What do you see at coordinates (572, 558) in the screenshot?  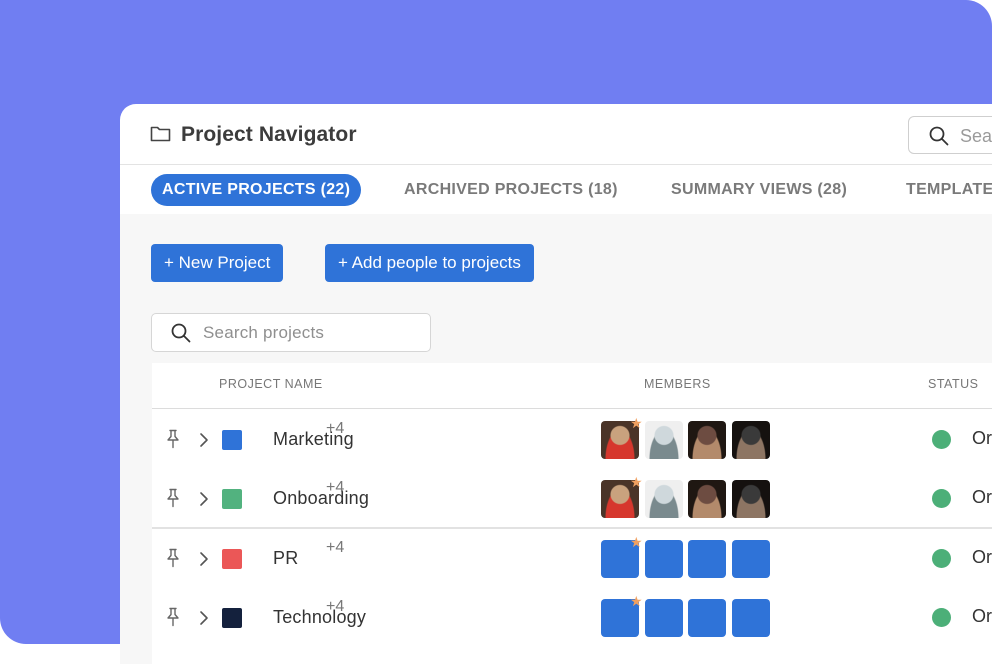 I see `table-row: PR ★ +4 Or` at bounding box center [572, 558].